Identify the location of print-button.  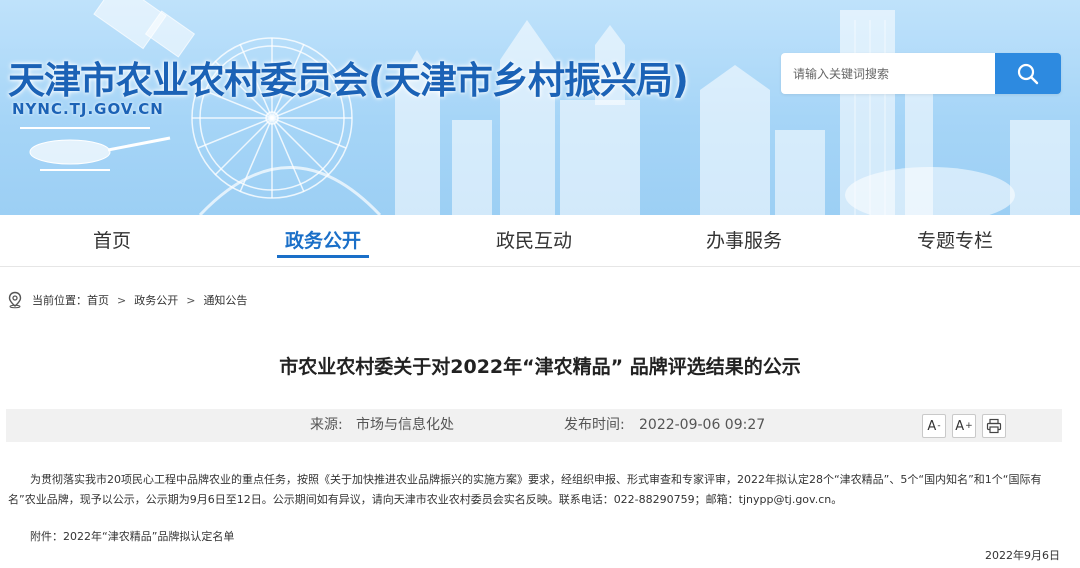
(994, 426).